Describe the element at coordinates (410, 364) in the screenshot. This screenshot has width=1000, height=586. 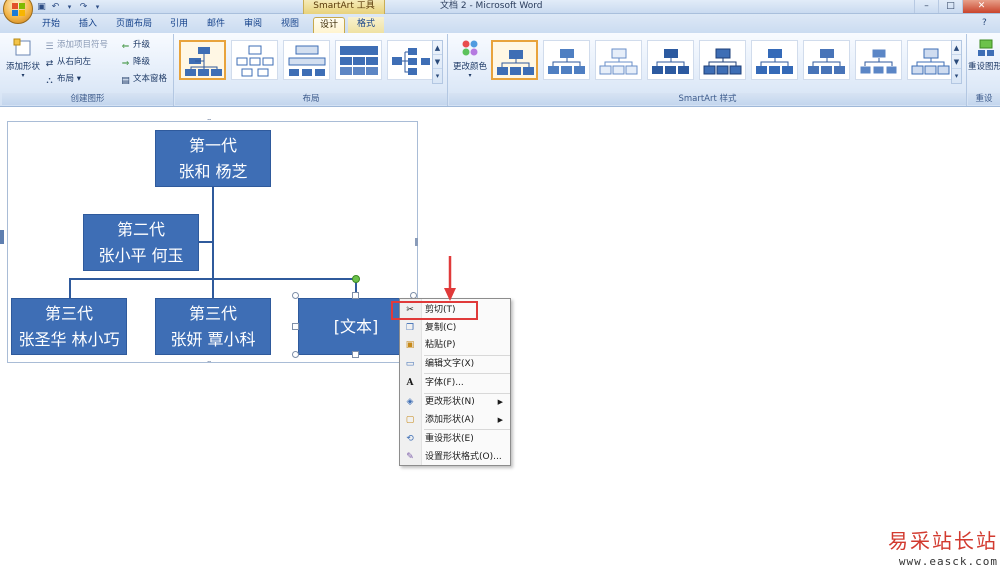
I see `edit-text-icon: ▭` at that location.